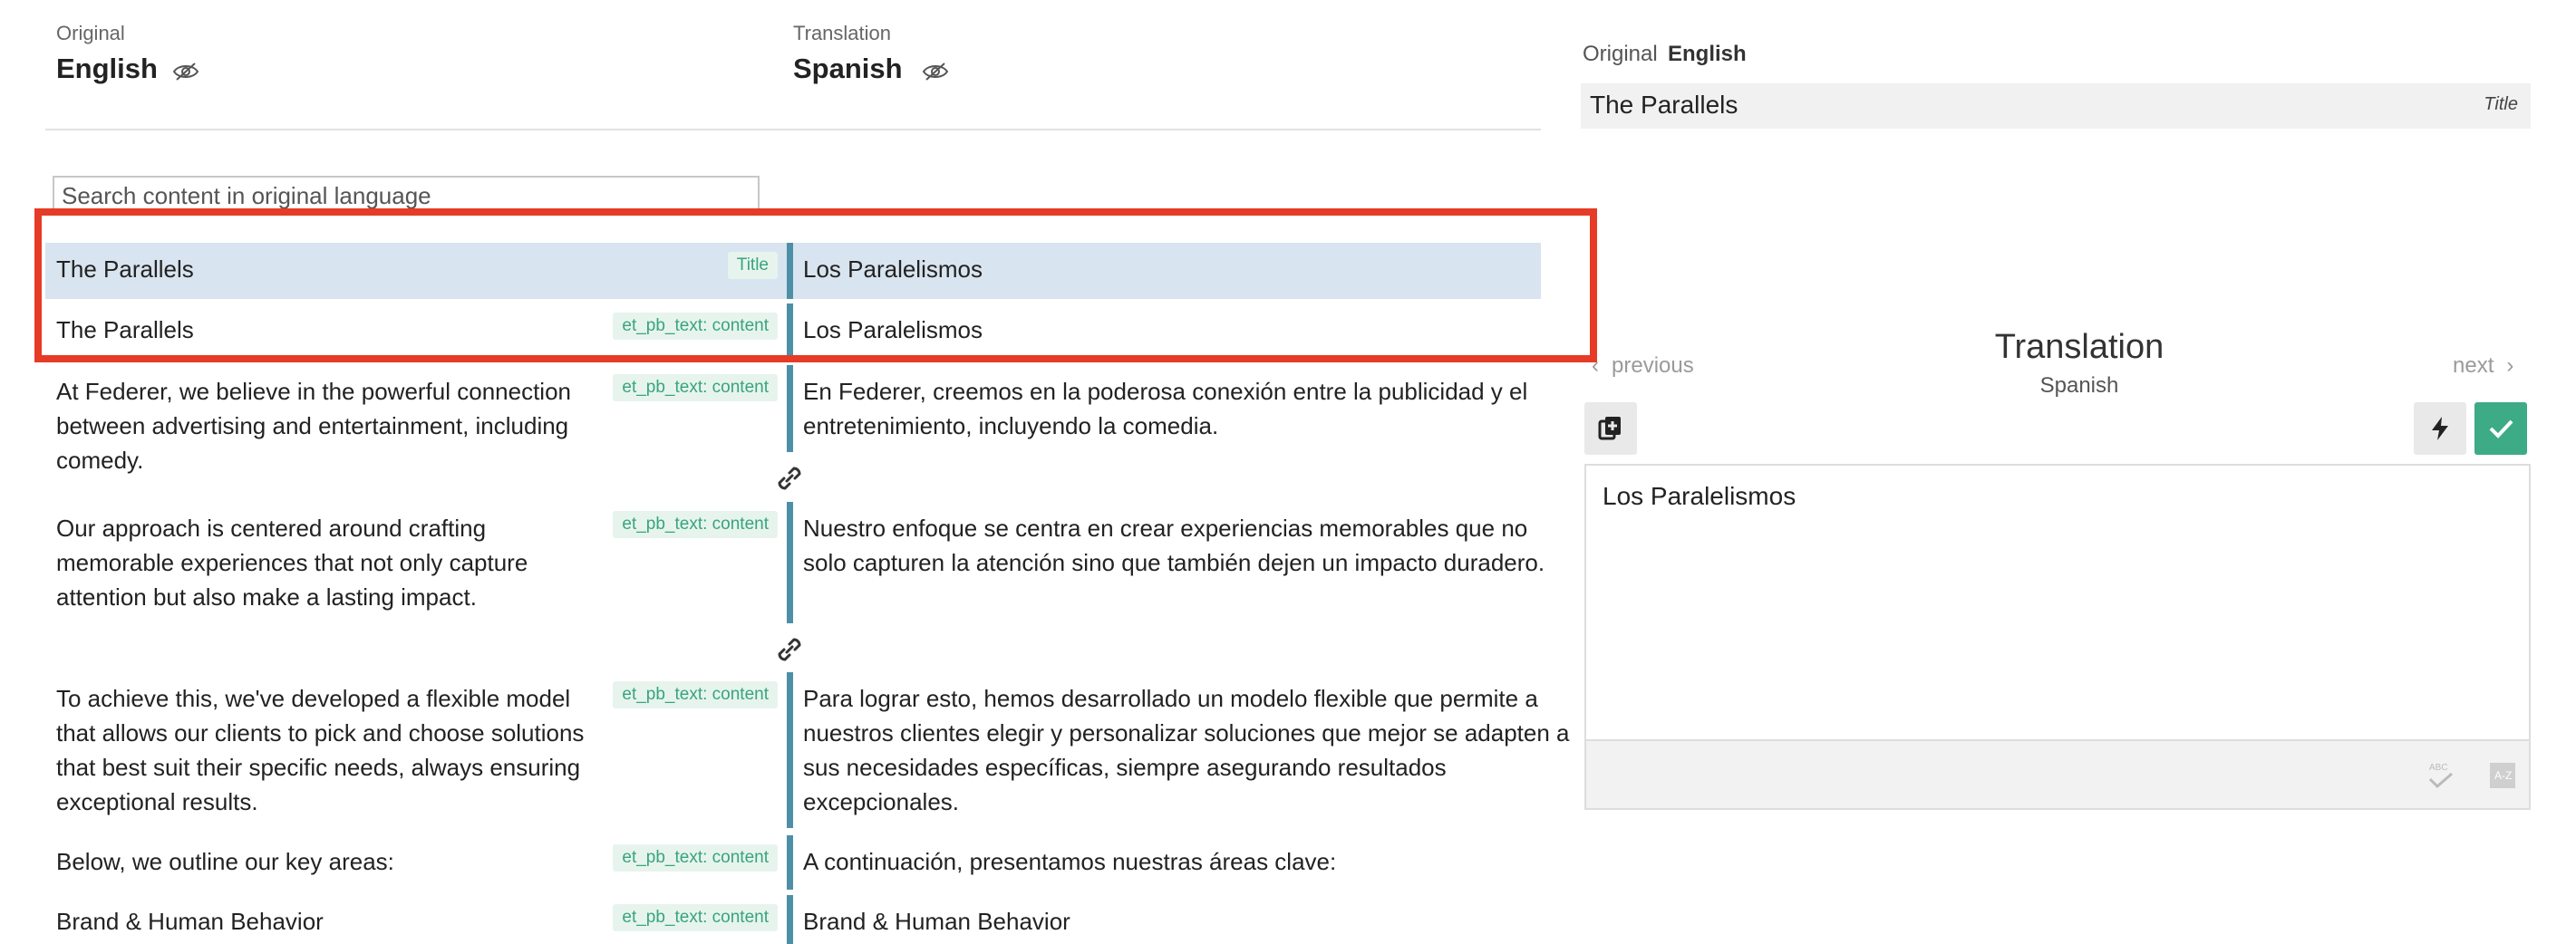 The height and width of the screenshot is (944, 2576). Describe the element at coordinates (2501, 104) in the screenshot. I see `original-field-label: Title` at that location.